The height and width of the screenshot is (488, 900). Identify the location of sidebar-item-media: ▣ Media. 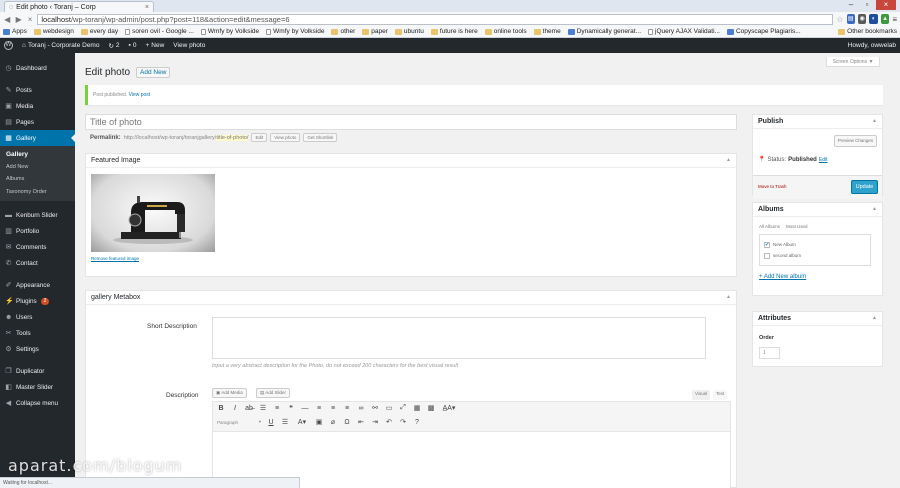
(37, 106).